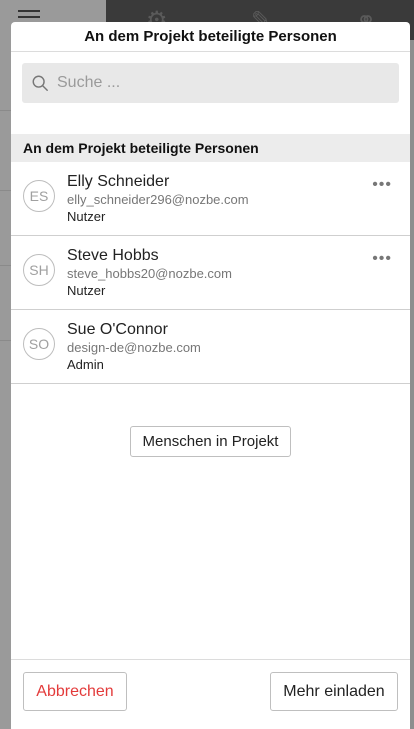 The height and width of the screenshot is (729, 414). What do you see at coordinates (40, 83) in the screenshot?
I see `search-icon` at bounding box center [40, 83].